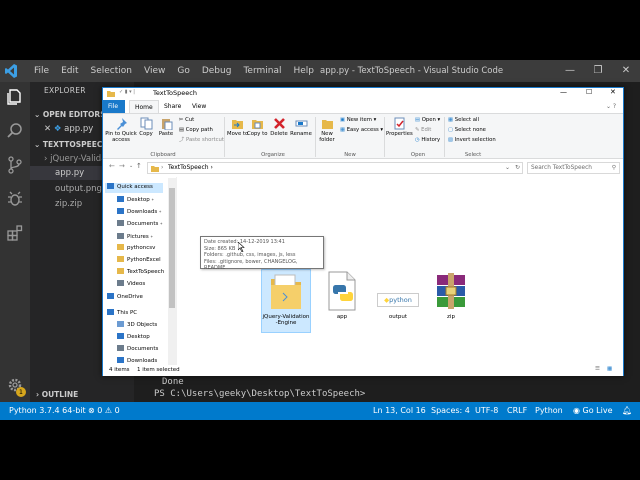  What do you see at coordinates (597, 369) in the screenshot?
I see `details-view-icon: ☰` at bounding box center [597, 369].